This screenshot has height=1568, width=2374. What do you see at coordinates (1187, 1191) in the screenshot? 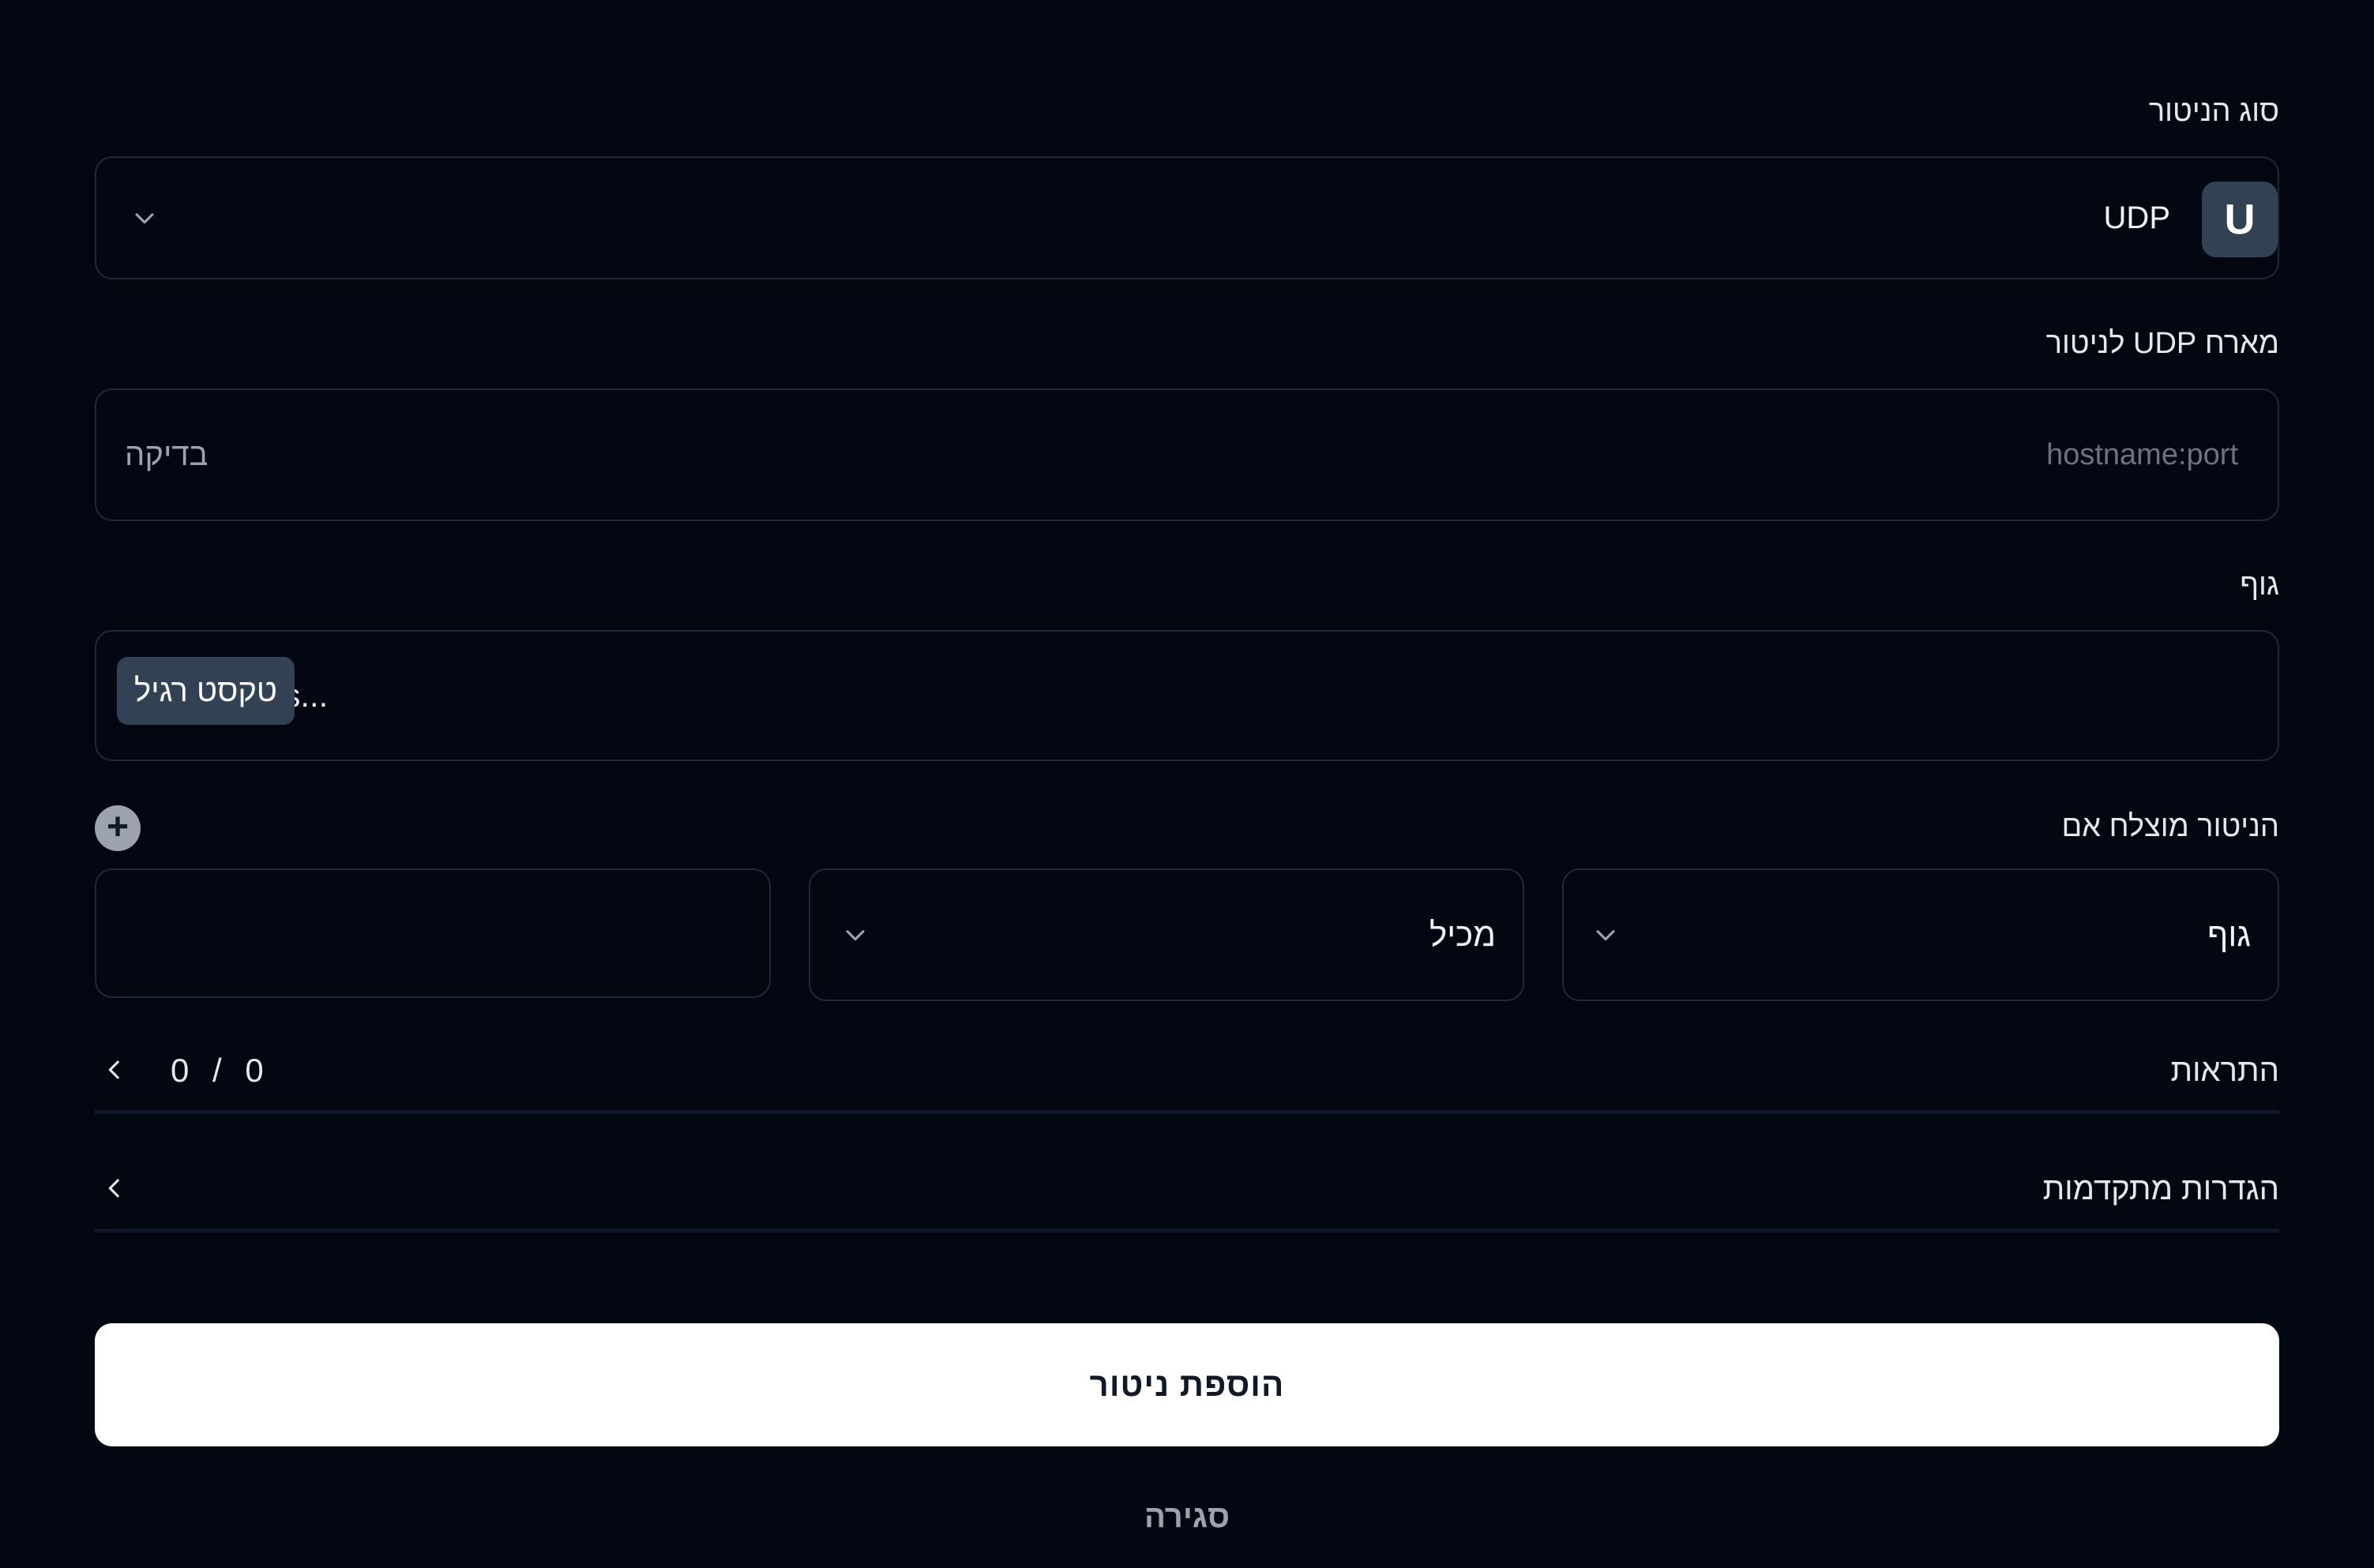
I see `advanced-settings-section: הגדרות מתקדמות` at bounding box center [1187, 1191].